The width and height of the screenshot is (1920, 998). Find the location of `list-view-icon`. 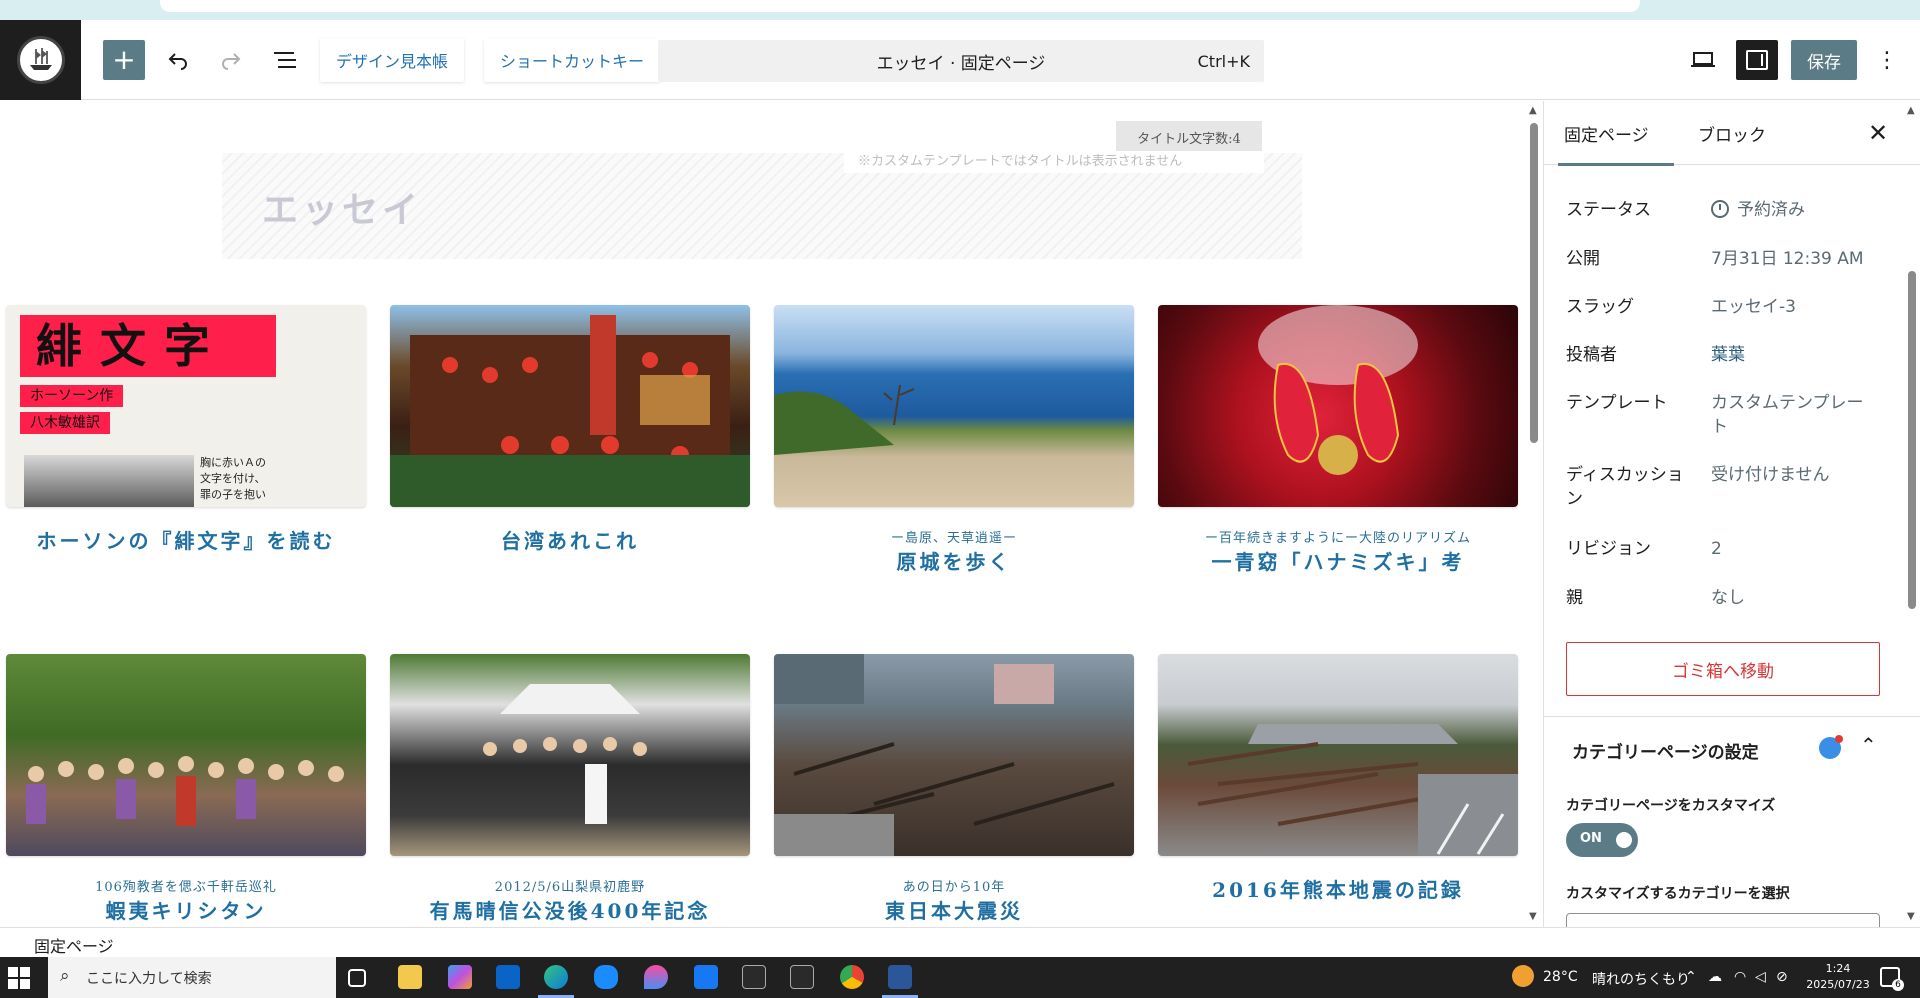

list-view-icon is located at coordinates (285, 60).